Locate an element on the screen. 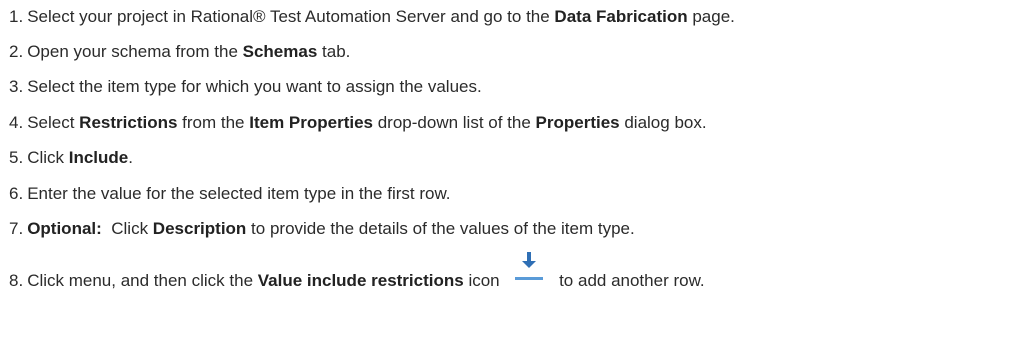  step-number: 2. is located at coordinates (16, 51).